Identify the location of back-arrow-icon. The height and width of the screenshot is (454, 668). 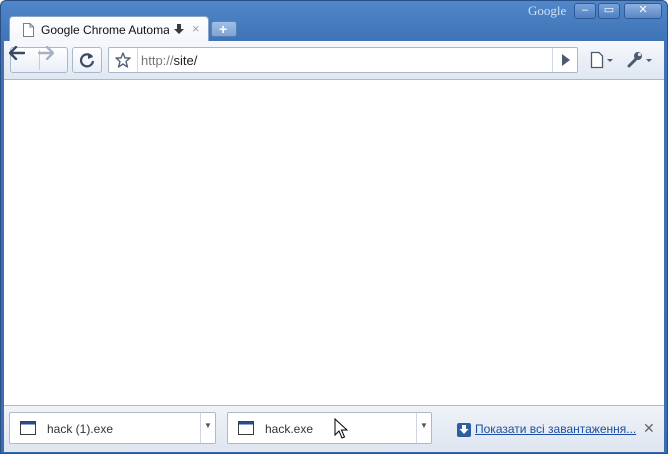
(17, 53).